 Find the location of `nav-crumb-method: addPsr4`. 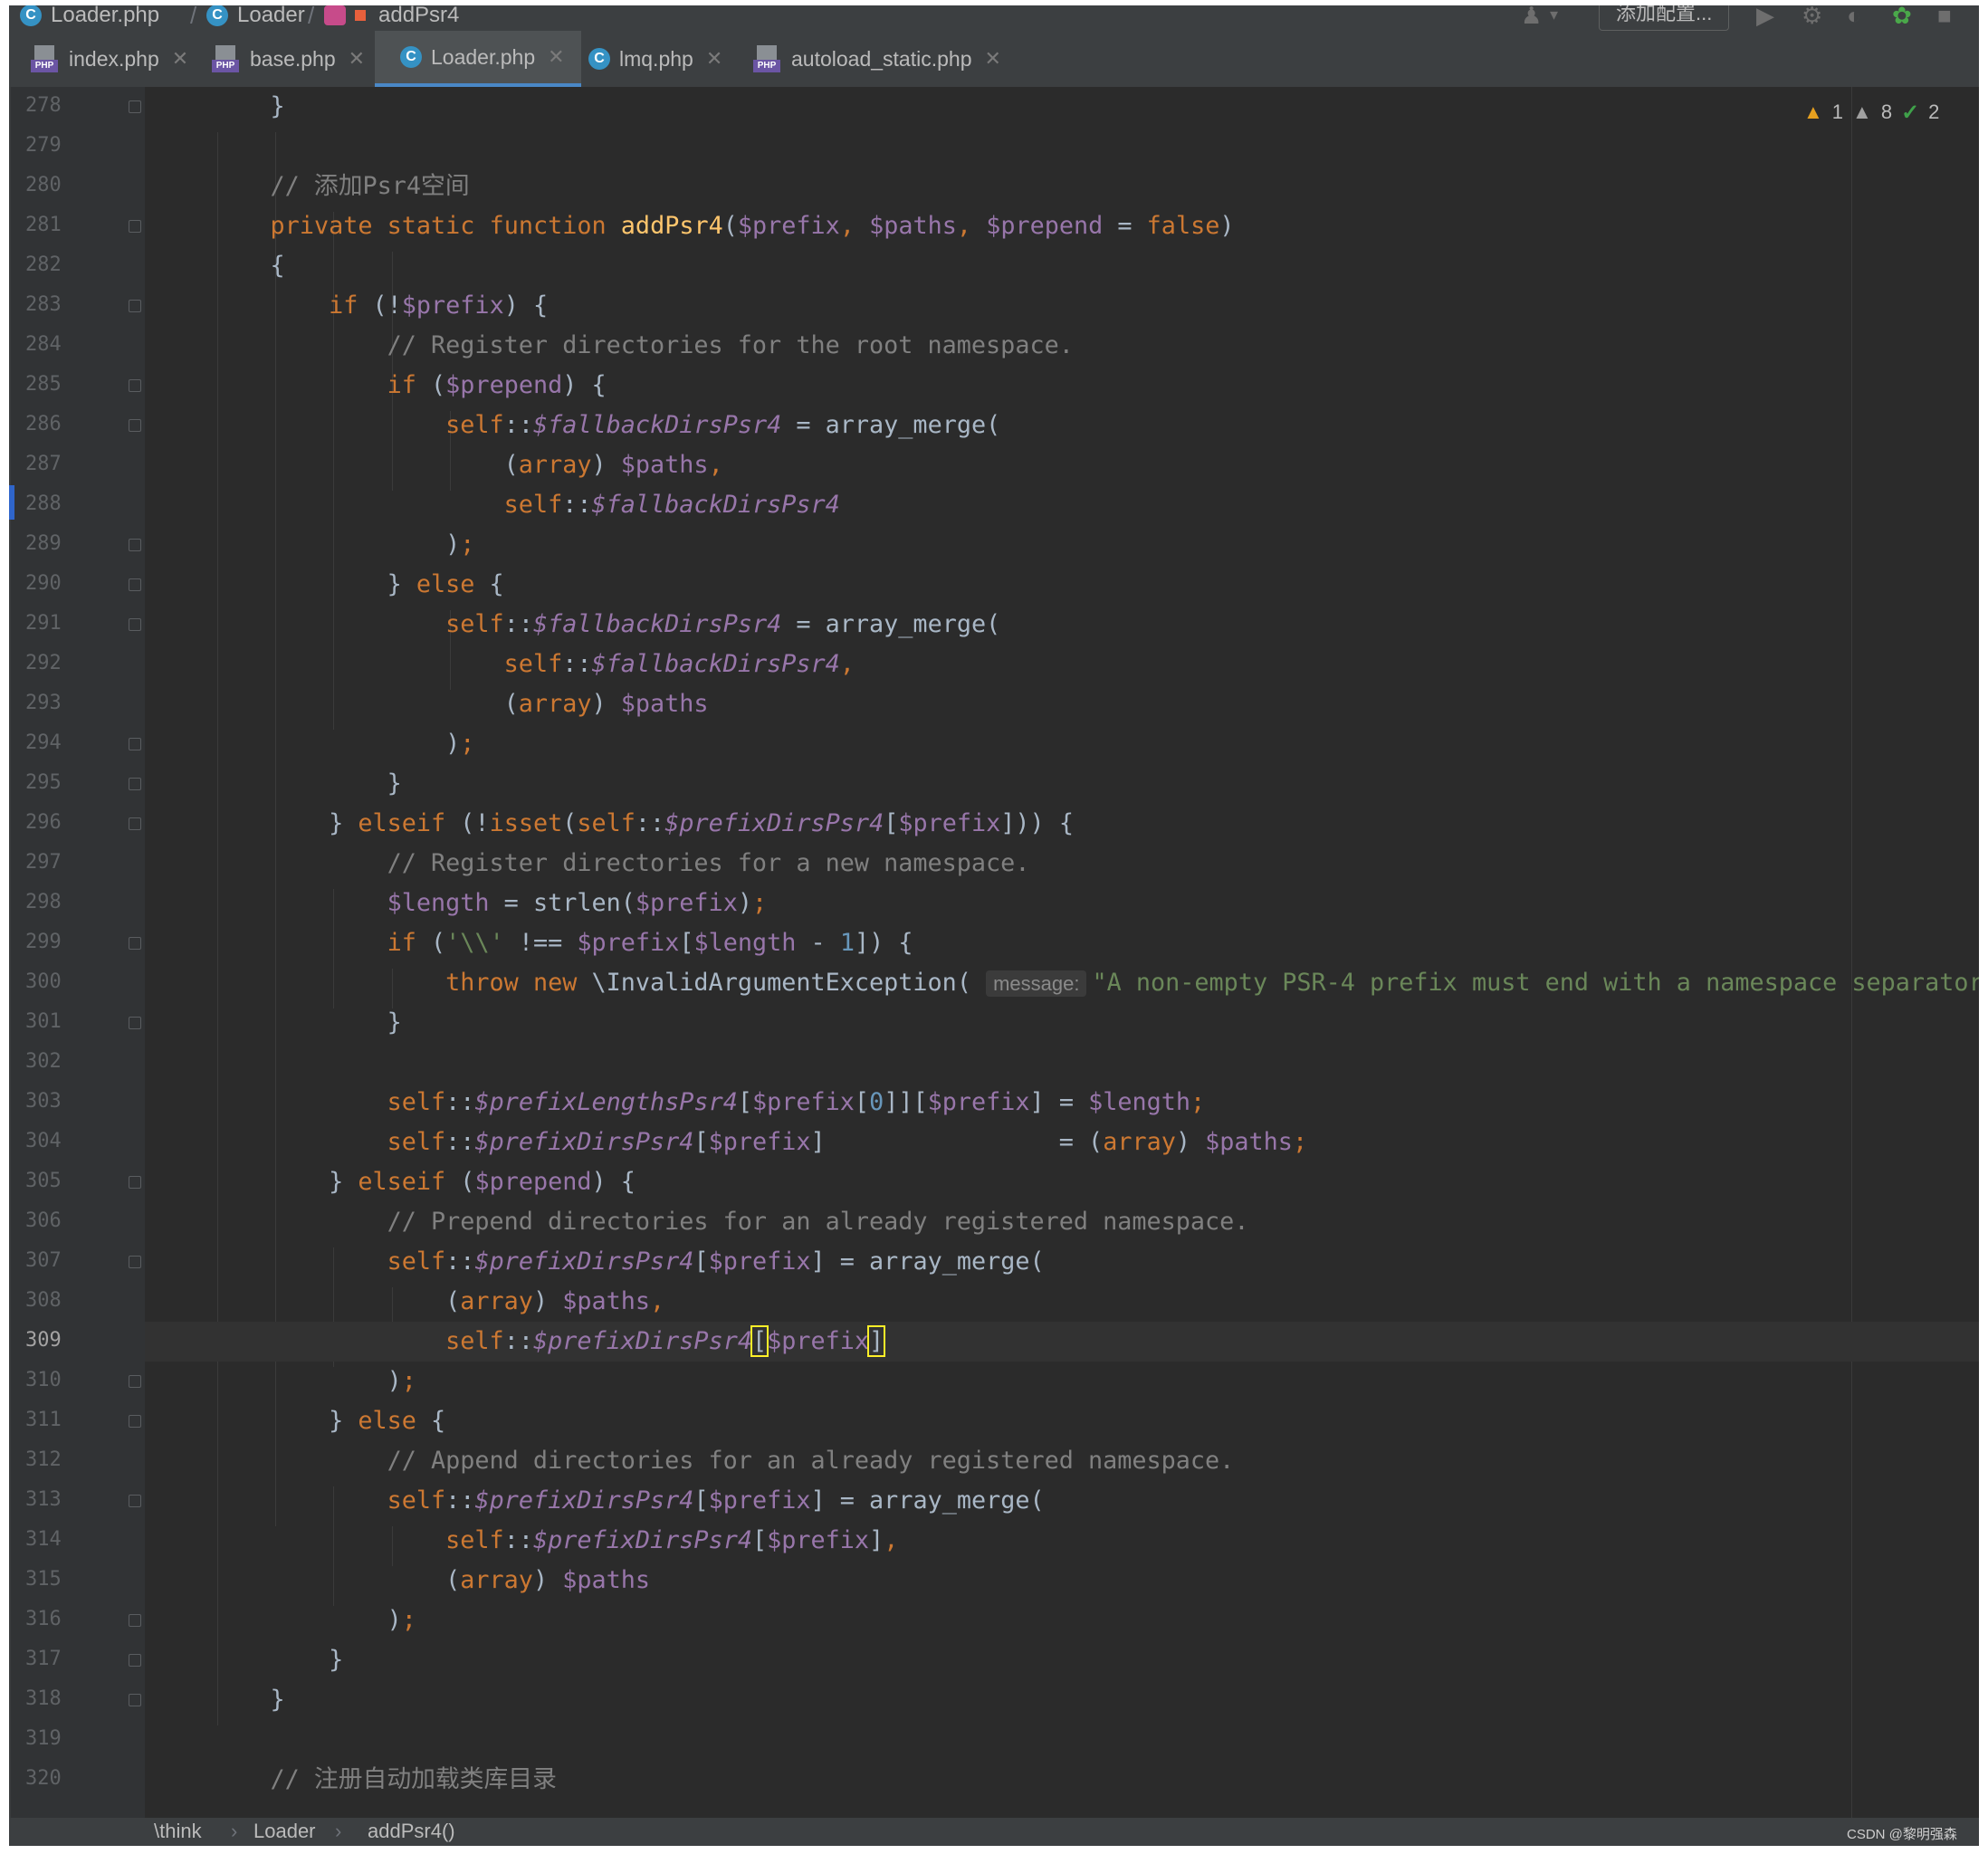

nav-crumb-method: addPsr4 is located at coordinates (391, 18).